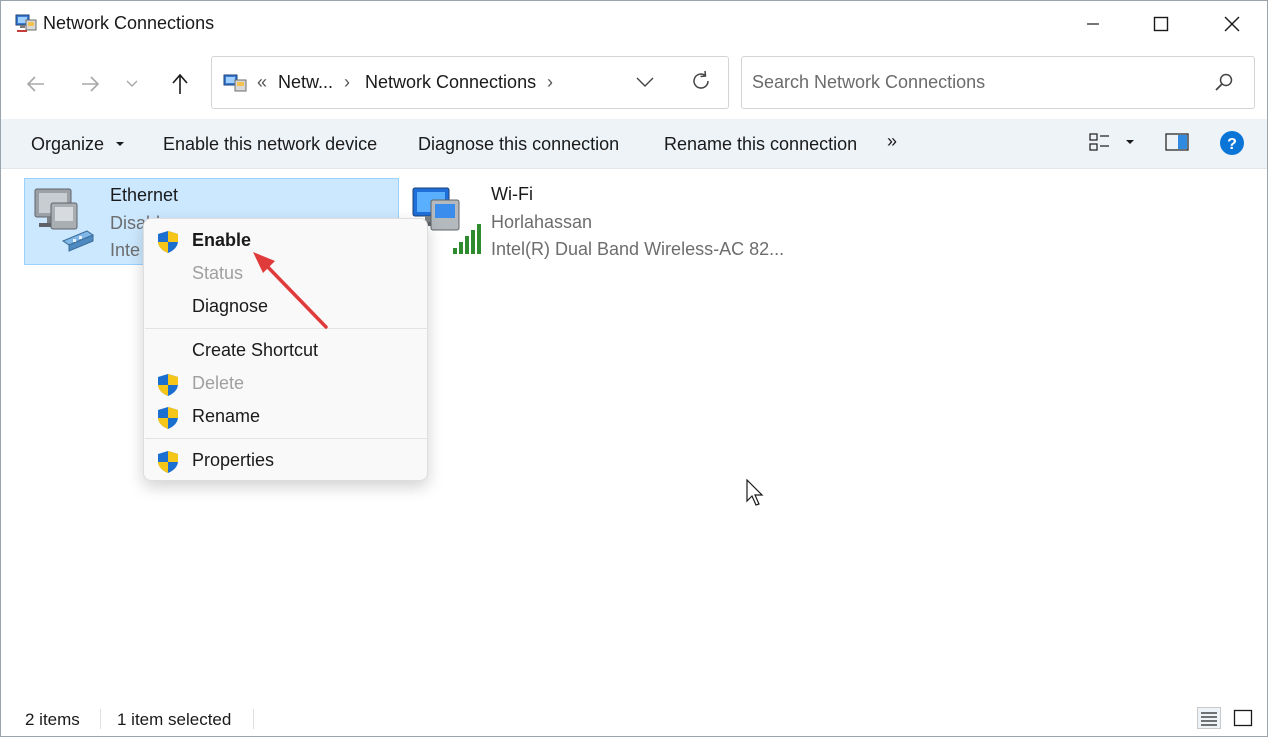  I want to click on menu-item-label: Delete, so click(218, 383).